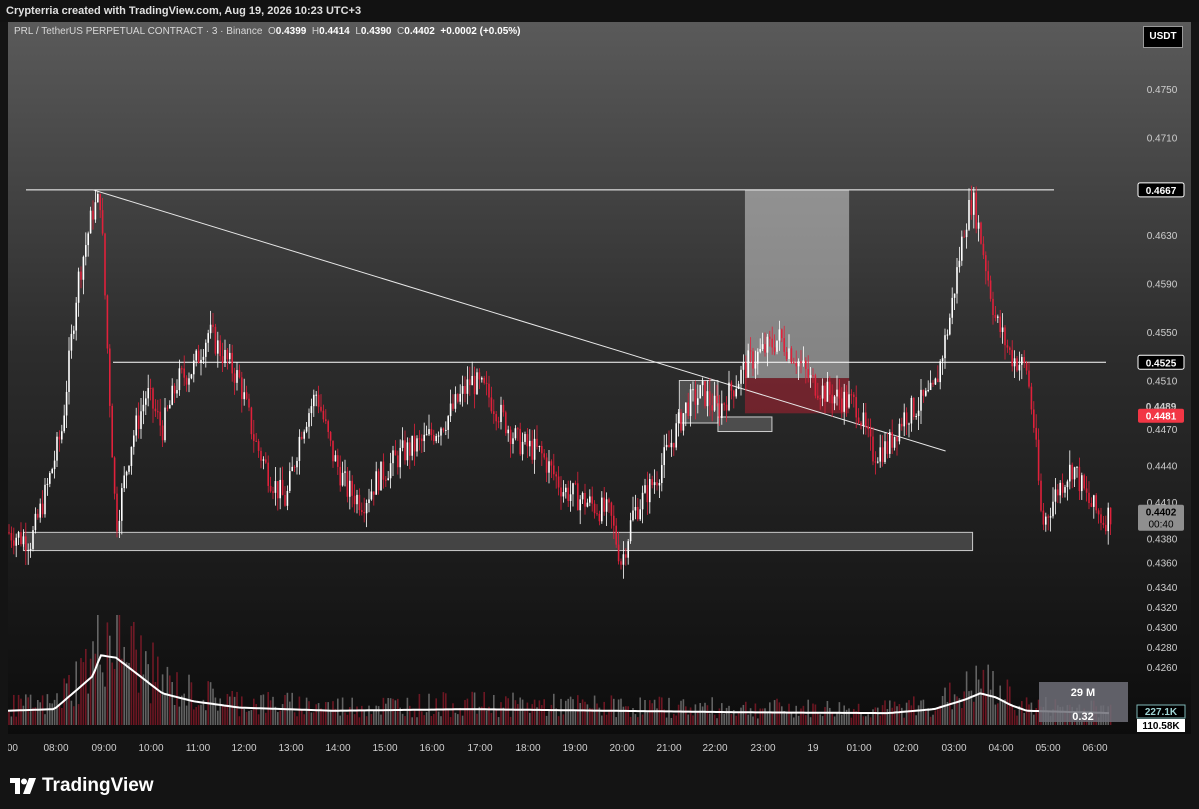 The height and width of the screenshot is (809, 1199). Describe the element at coordinates (82, 786) in the screenshot. I see `brand: TradingView` at that location.